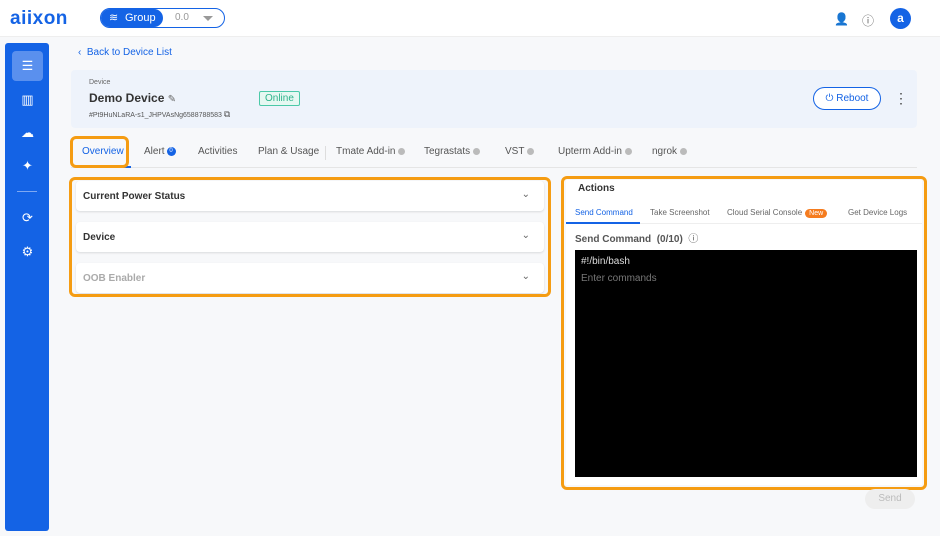  Describe the element at coordinates (890, 499) in the screenshot. I see `send-button: Send` at that location.